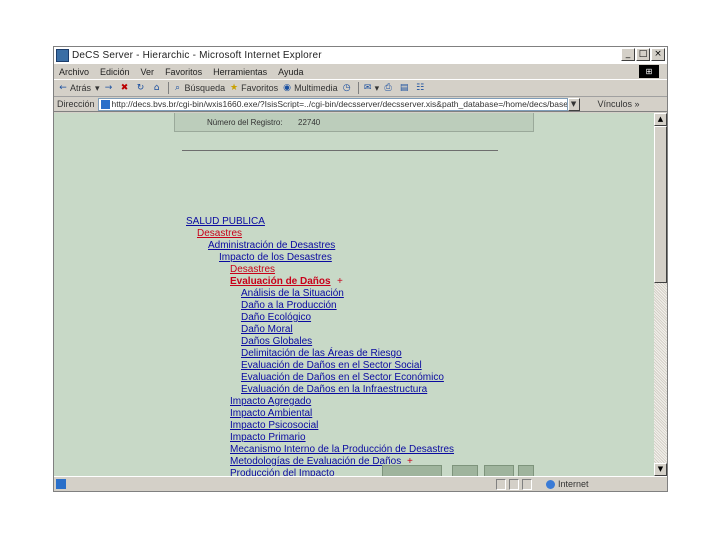 The height and width of the screenshot is (540, 720). Describe the element at coordinates (619, 104) in the screenshot. I see `links-button: Vínculos »` at that location.